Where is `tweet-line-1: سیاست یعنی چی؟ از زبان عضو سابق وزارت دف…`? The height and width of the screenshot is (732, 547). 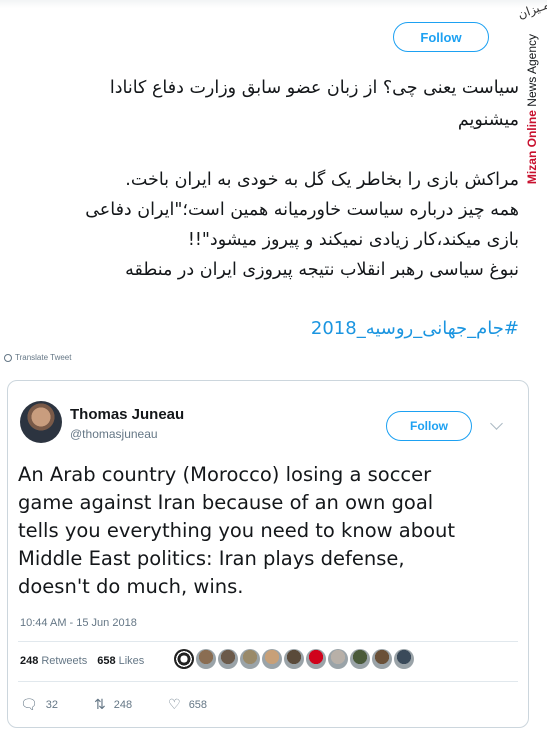 tweet-line-1: سیاست یعنی چی؟ از زبان عضو سابق وزارت دف… is located at coordinates (314, 88).